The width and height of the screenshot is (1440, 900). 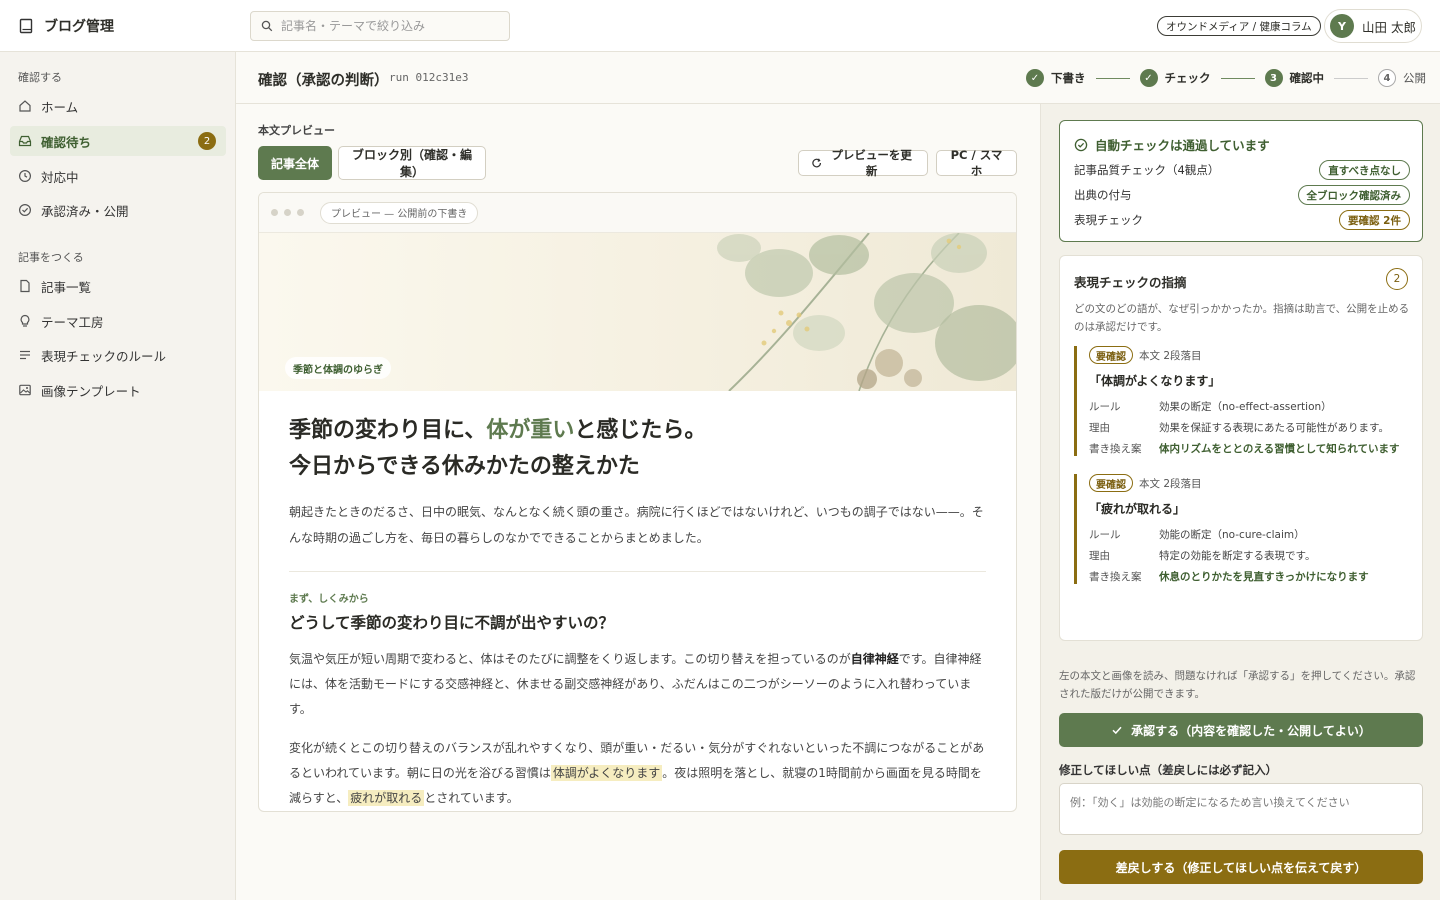 I want to click on app-title: ブログ管理, so click(x=79, y=27).